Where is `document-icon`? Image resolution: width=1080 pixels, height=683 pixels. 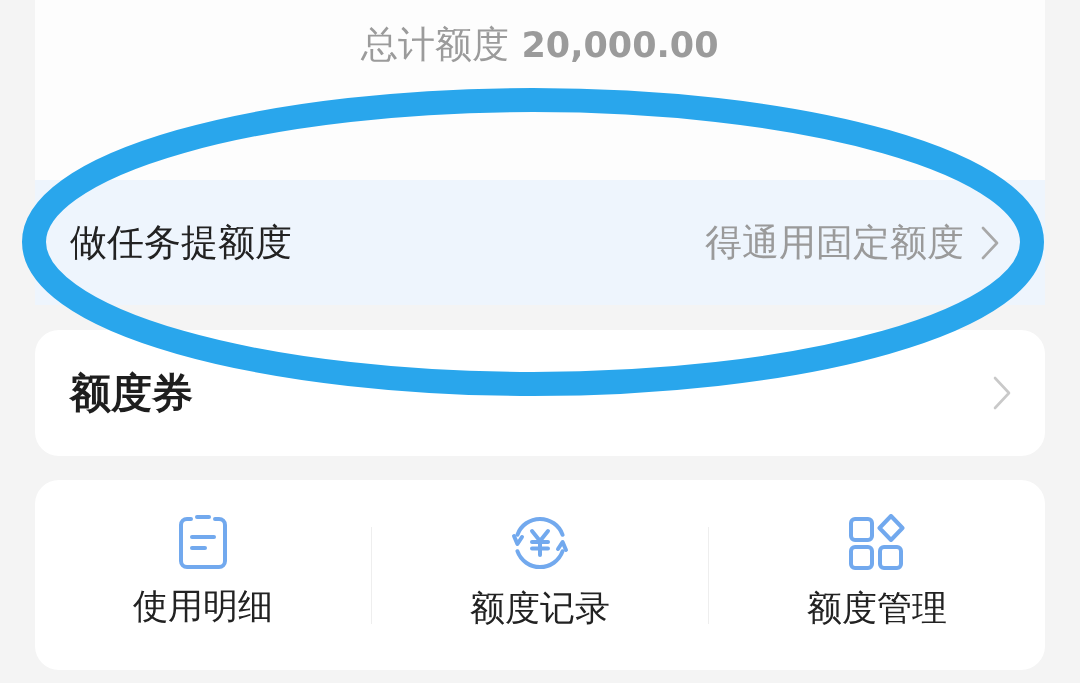 document-icon is located at coordinates (203, 542).